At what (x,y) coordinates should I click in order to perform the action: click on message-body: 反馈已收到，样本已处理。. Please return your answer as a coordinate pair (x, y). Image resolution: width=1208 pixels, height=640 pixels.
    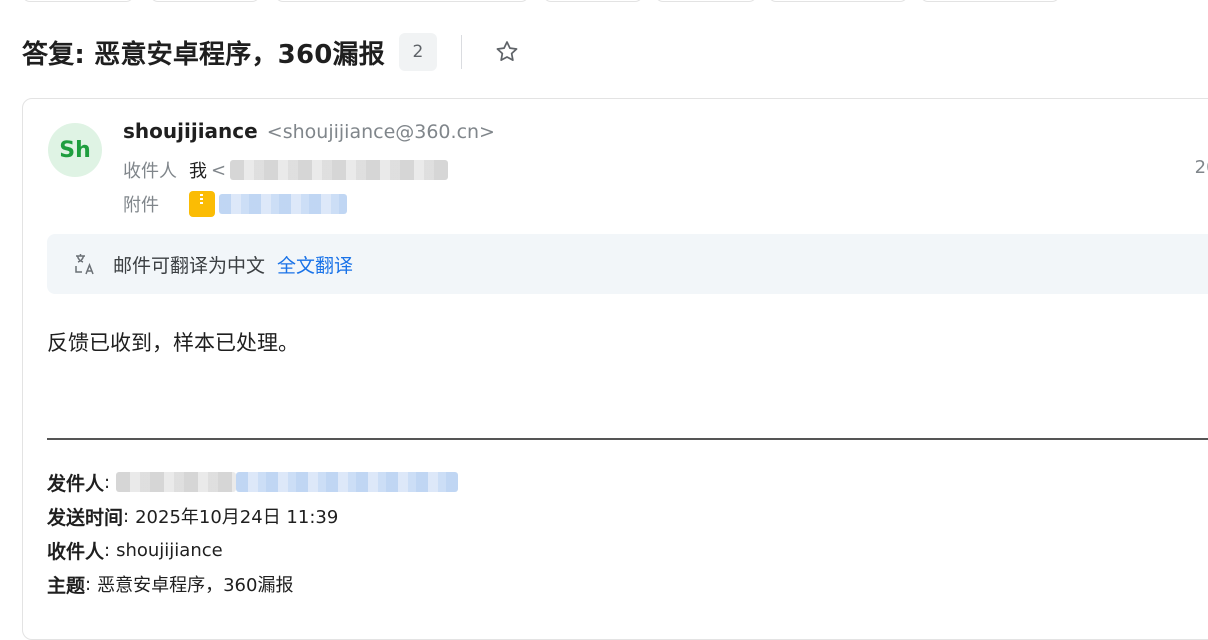
    Looking at the image, I should click on (173, 343).